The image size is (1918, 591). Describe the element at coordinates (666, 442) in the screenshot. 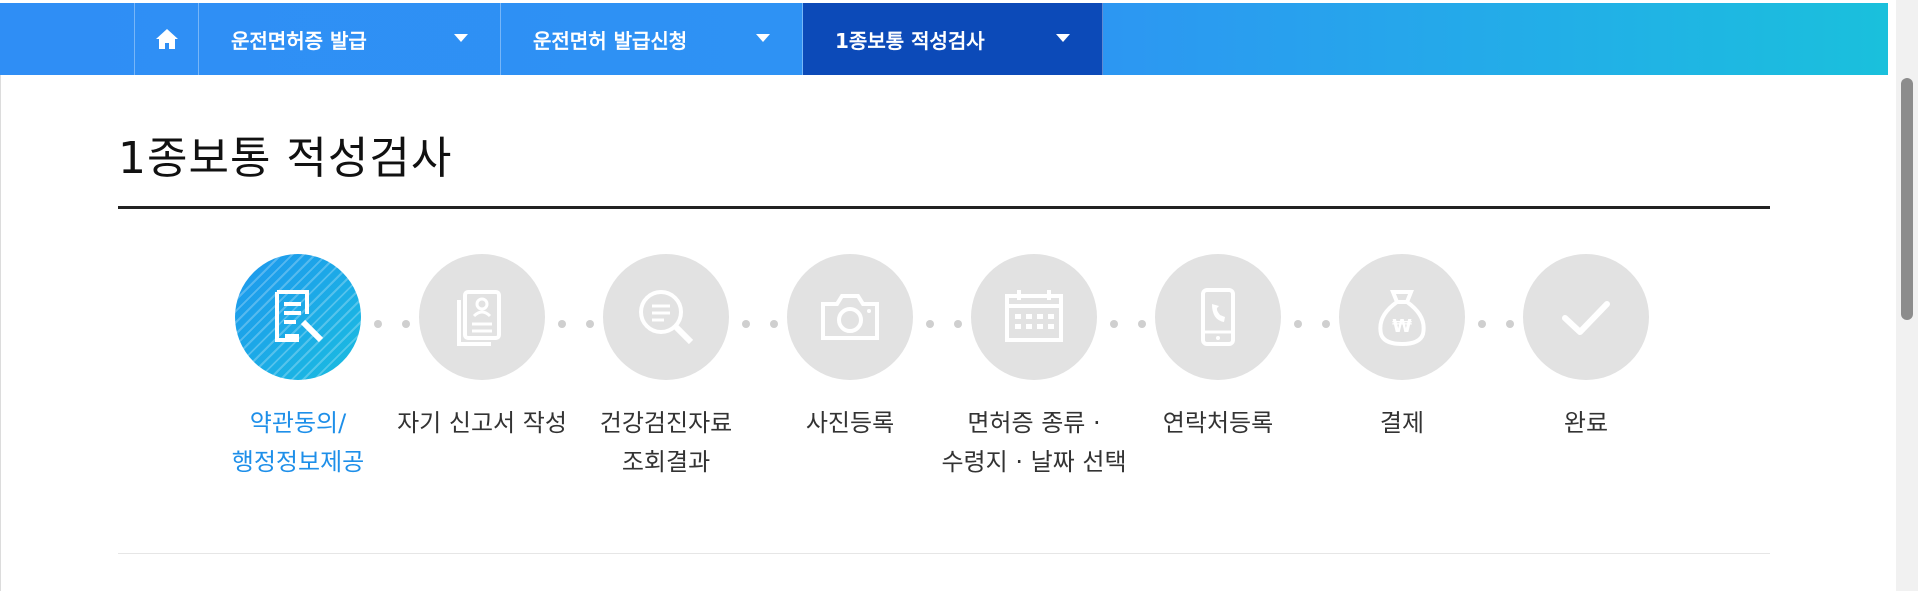

I see `step-label: 건강검진자료 조회결과` at that location.